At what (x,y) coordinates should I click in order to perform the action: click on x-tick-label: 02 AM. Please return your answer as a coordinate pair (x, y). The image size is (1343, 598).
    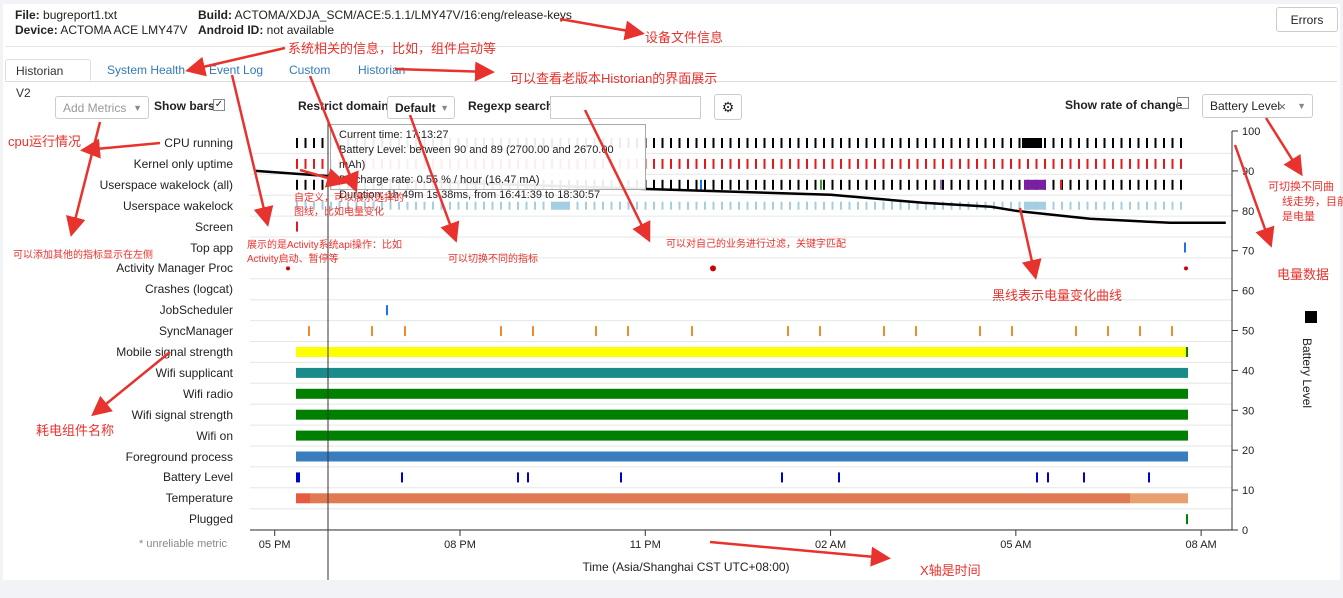
    Looking at the image, I should click on (830, 545).